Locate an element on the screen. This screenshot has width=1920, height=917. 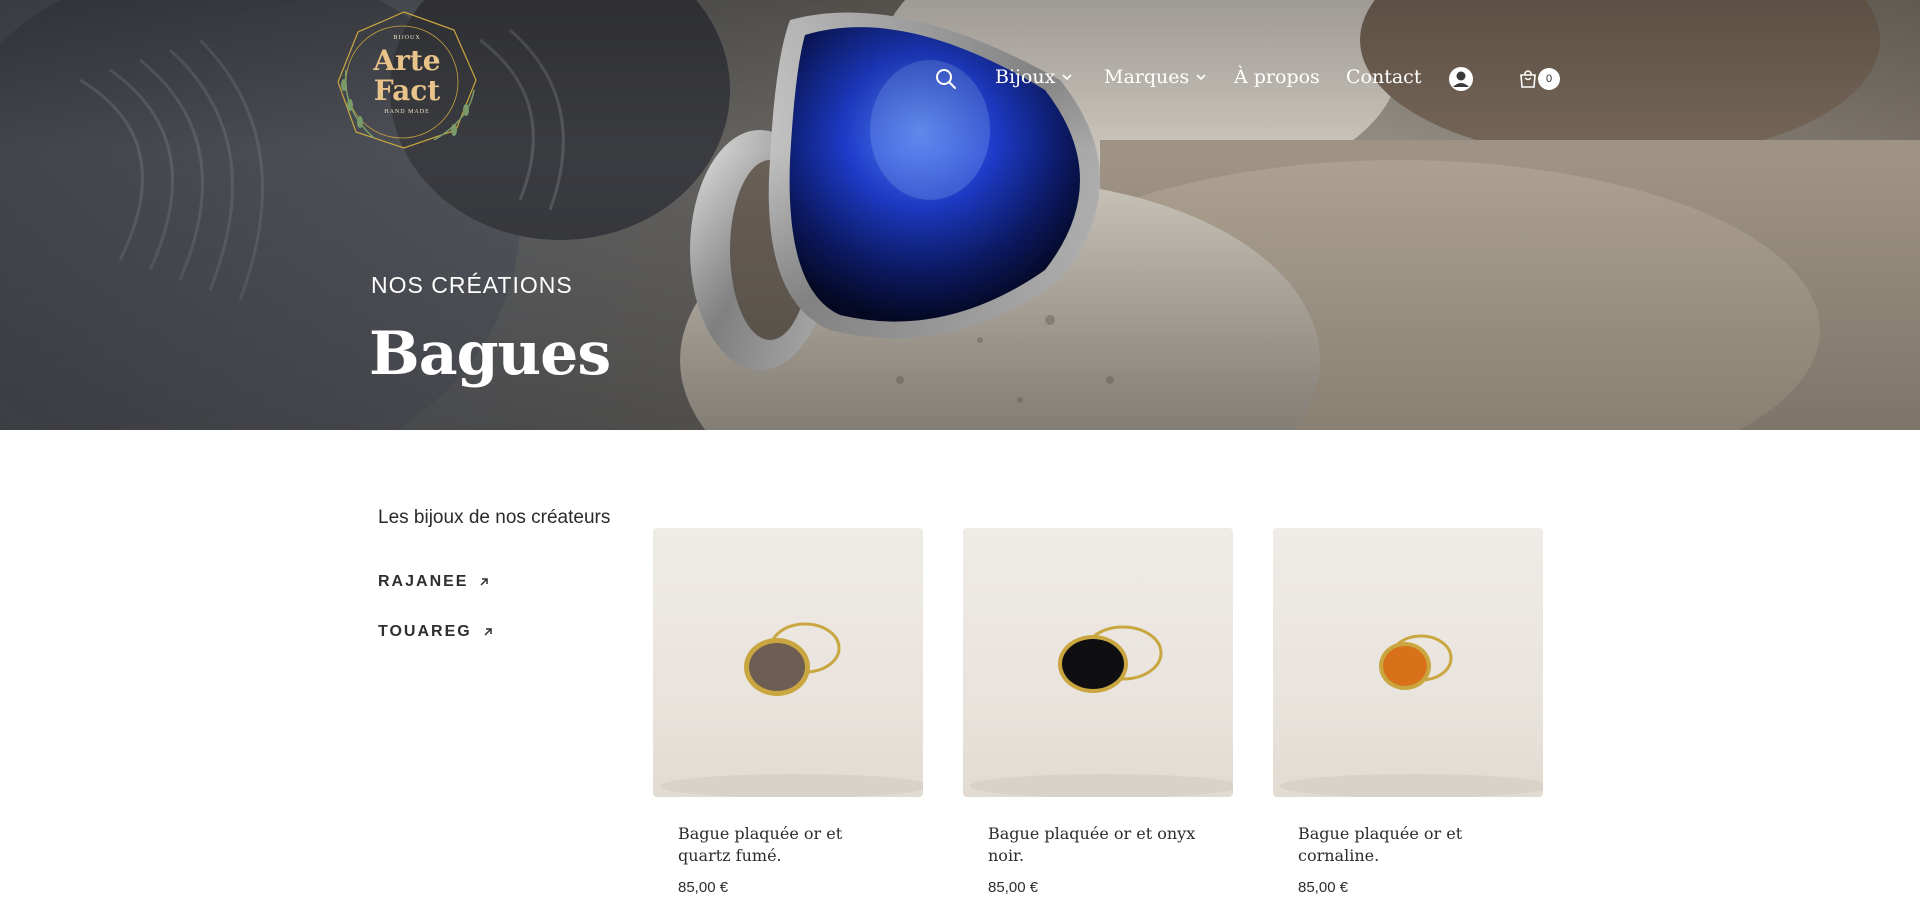
product-name: Bague plaquée or et quartz fumé. is located at coordinates (788, 845).